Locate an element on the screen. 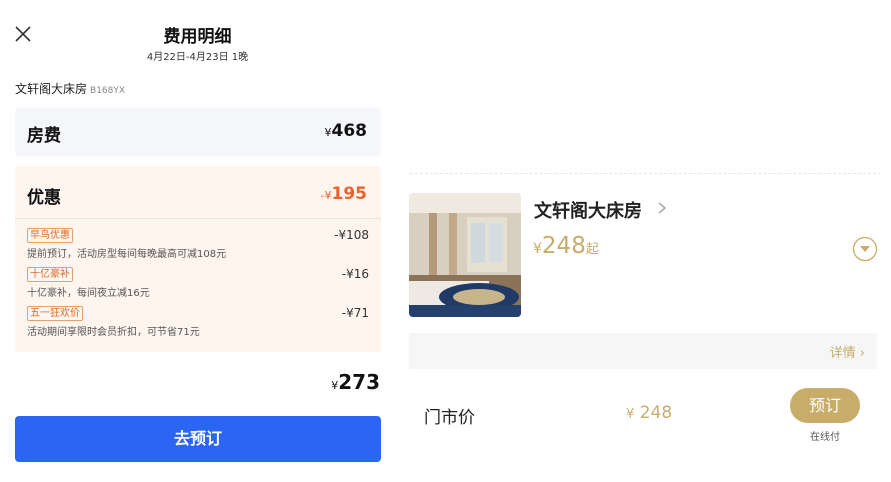  room-title: 文轩阁大床房 is located at coordinates (588, 210).